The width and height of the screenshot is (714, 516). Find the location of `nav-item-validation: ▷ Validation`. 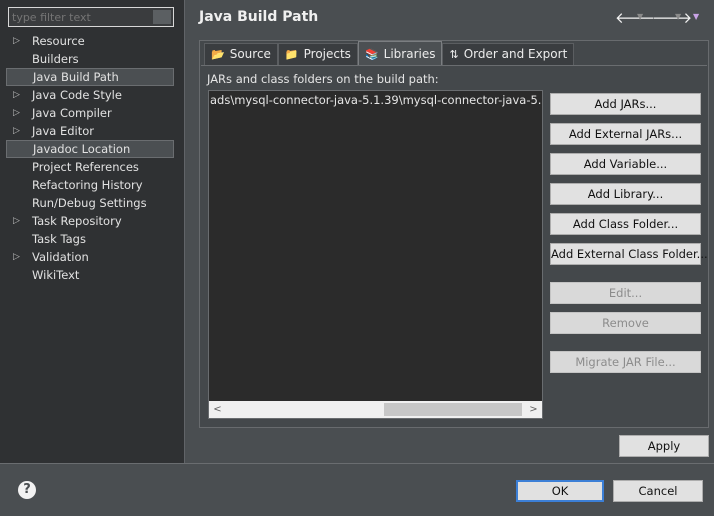

nav-item-validation: ▷ Validation is located at coordinates (90, 257).